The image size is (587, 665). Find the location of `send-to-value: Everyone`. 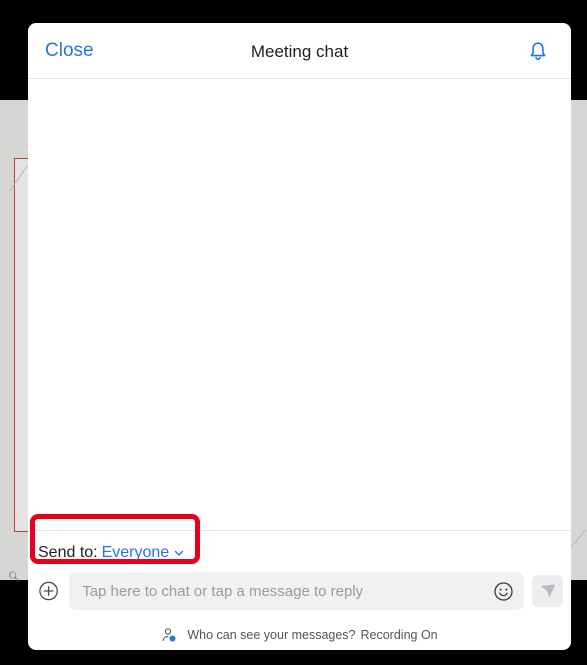

send-to-value: Everyone is located at coordinates (135, 552).